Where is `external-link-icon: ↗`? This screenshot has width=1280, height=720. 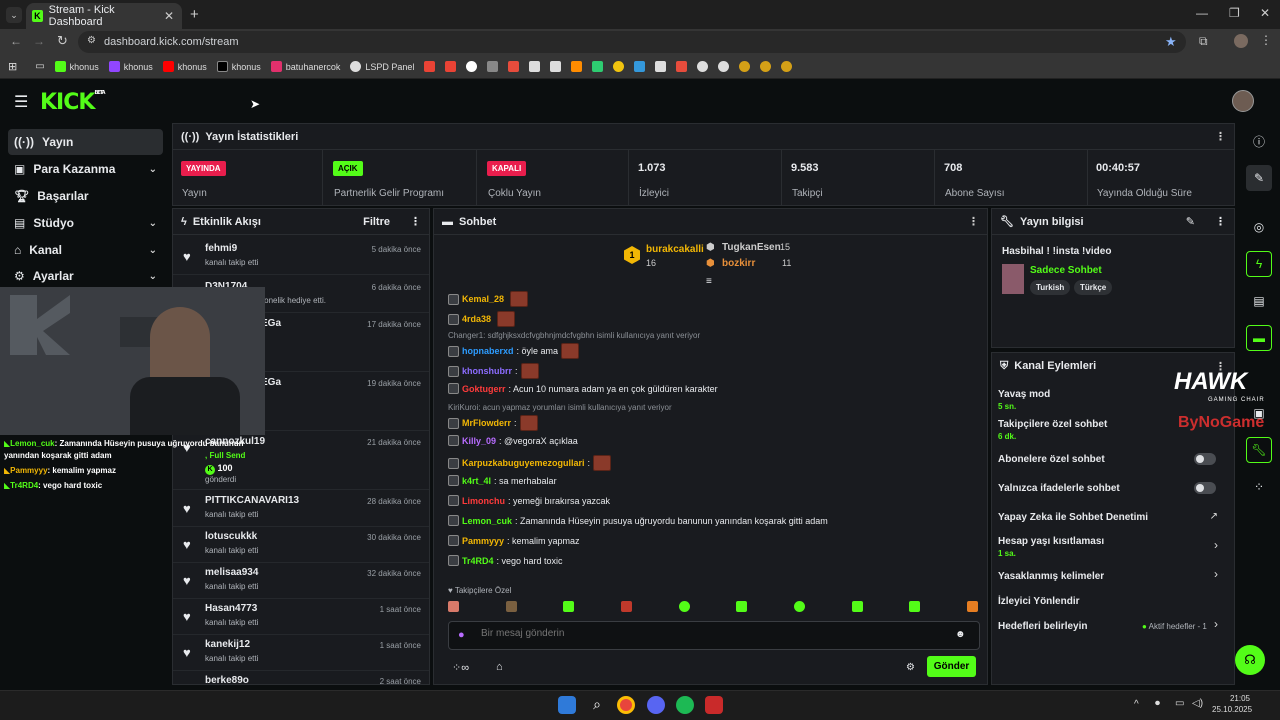
external-link-icon: ↗ is located at coordinates (1214, 516).